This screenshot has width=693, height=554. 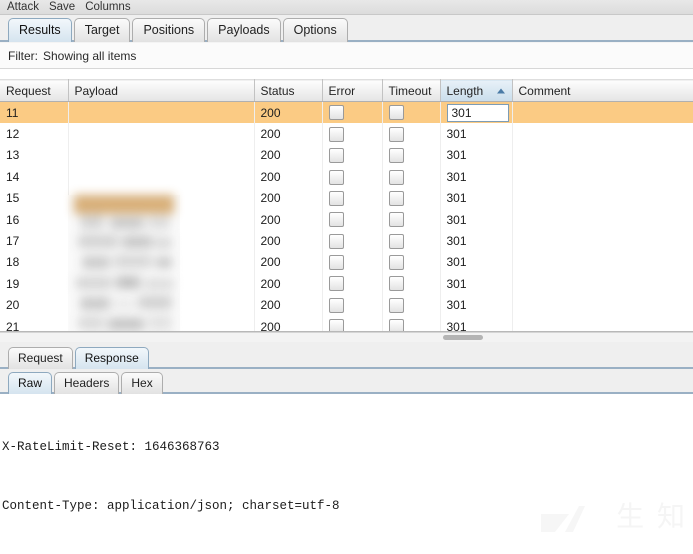 I want to click on table-row: 11 200 301, so click(x=346, y=112).